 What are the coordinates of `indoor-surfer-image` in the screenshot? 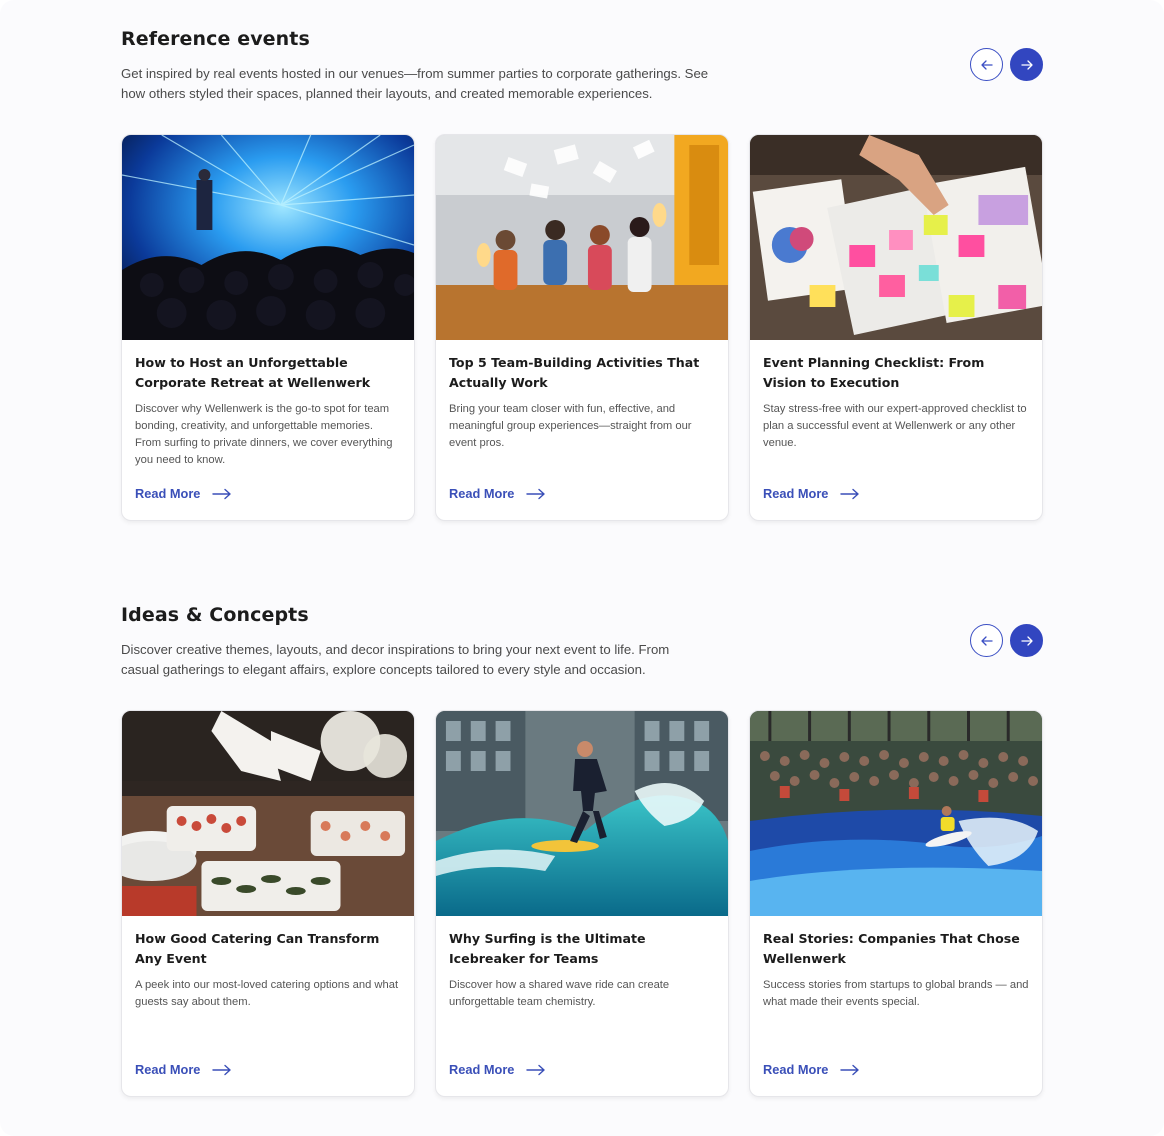 It's located at (582, 813).